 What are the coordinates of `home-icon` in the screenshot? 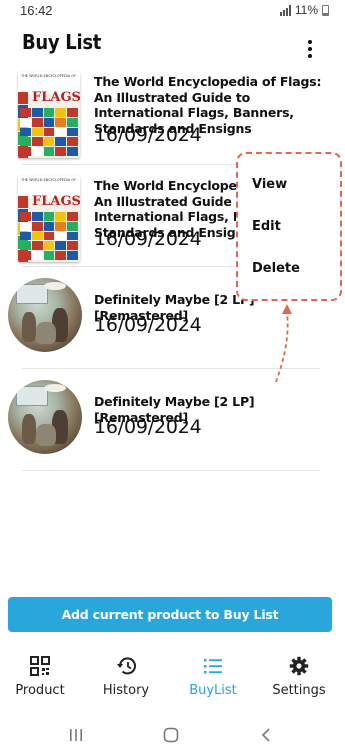 It's located at (171, 735).